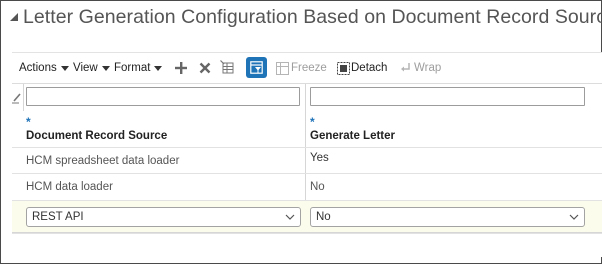  I want to click on query-by-example-icon, so click(227, 67).